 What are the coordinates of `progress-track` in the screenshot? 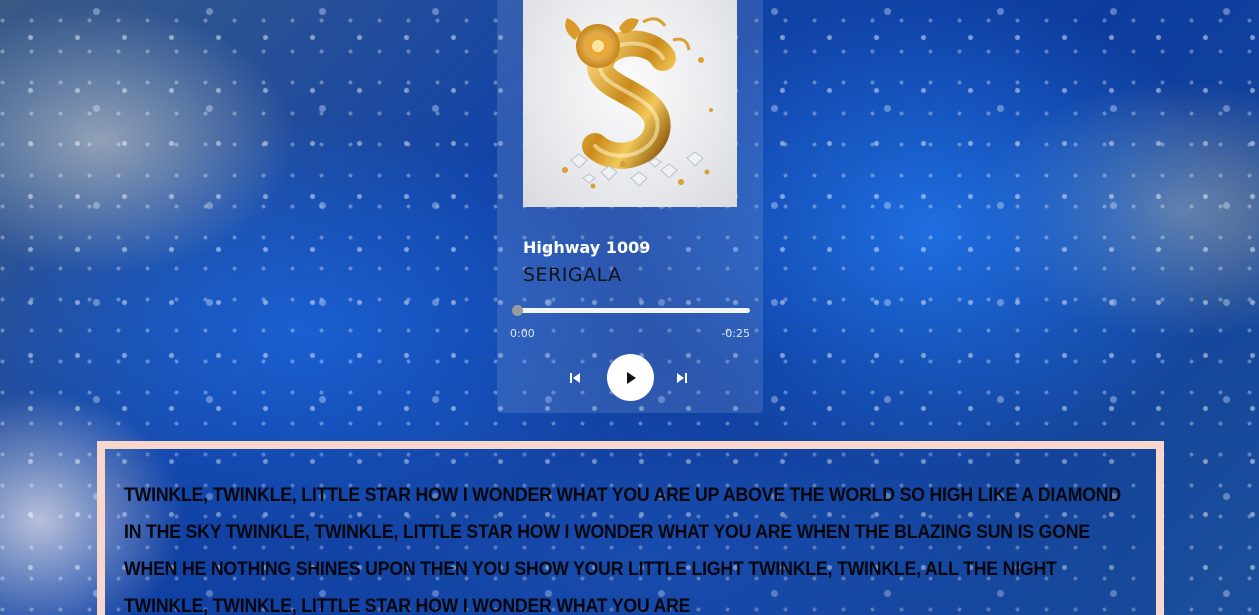 It's located at (633, 310).